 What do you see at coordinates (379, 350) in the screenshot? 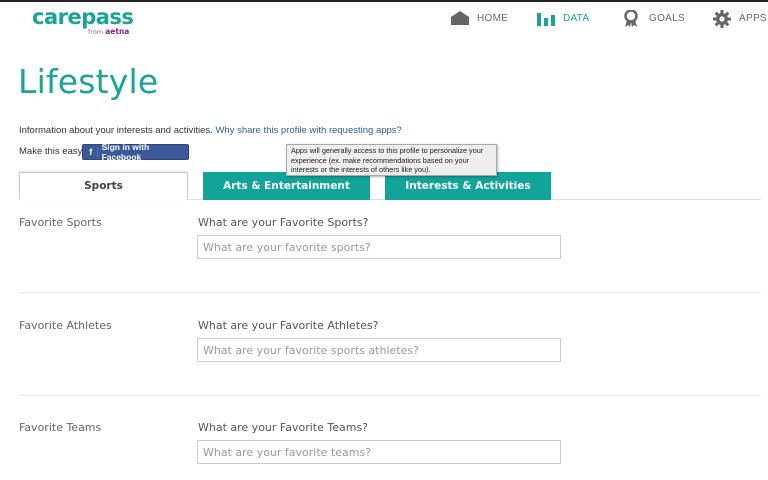
I see `favorite-athletes-input` at bounding box center [379, 350].